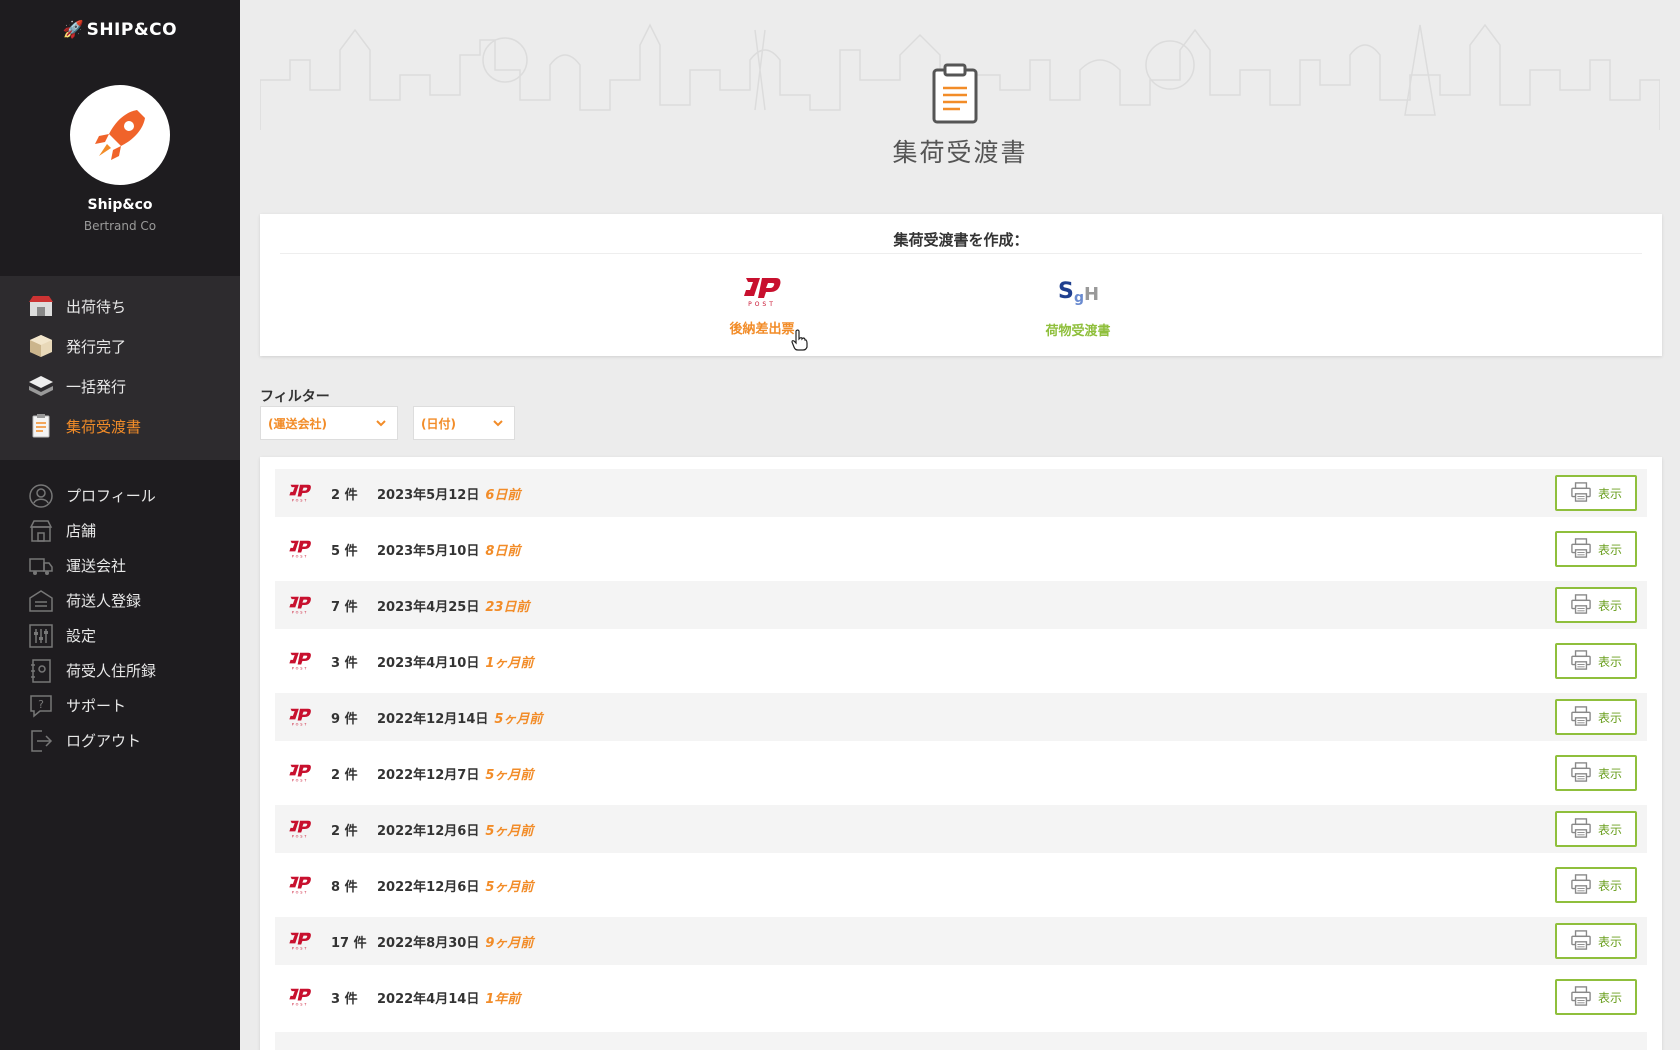  What do you see at coordinates (344, 719) in the screenshot?
I see `row-count: 9 件` at bounding box center [344, 719].